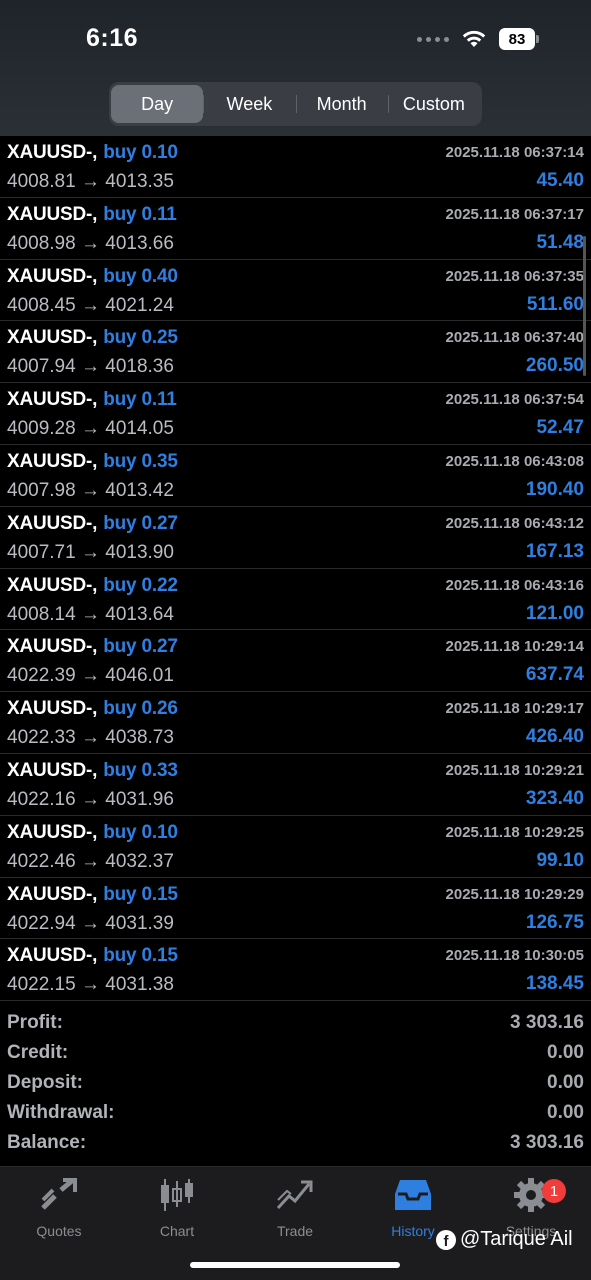  What do you see at coordinates (177, 1195) in the screenshot?
I see `chart-icon` at bounding box center [177, 1195].